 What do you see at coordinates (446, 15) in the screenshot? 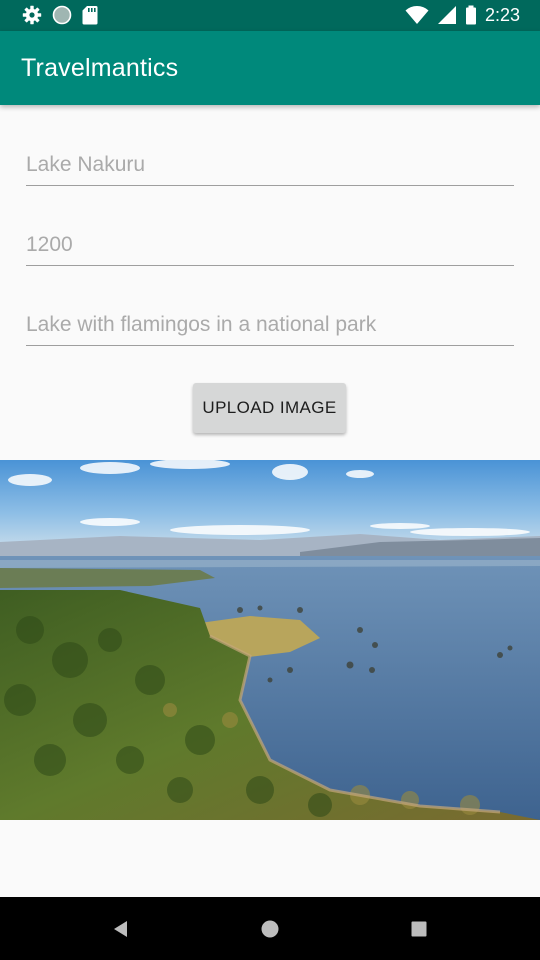
I see `signal-icon` at bounding box center [446, 15].